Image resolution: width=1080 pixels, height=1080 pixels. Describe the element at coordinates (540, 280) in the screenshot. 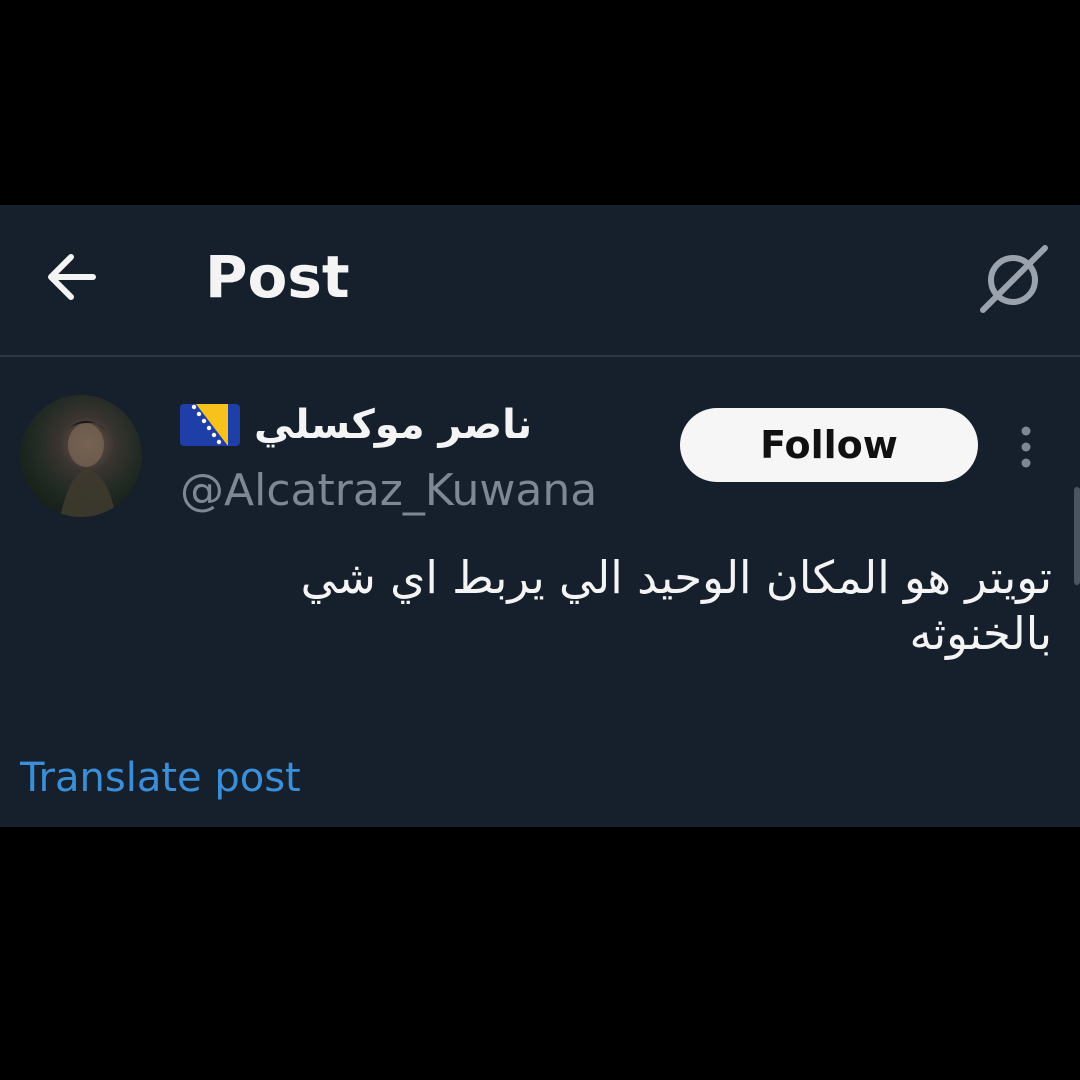

I see `top-bar: Post` at that location.